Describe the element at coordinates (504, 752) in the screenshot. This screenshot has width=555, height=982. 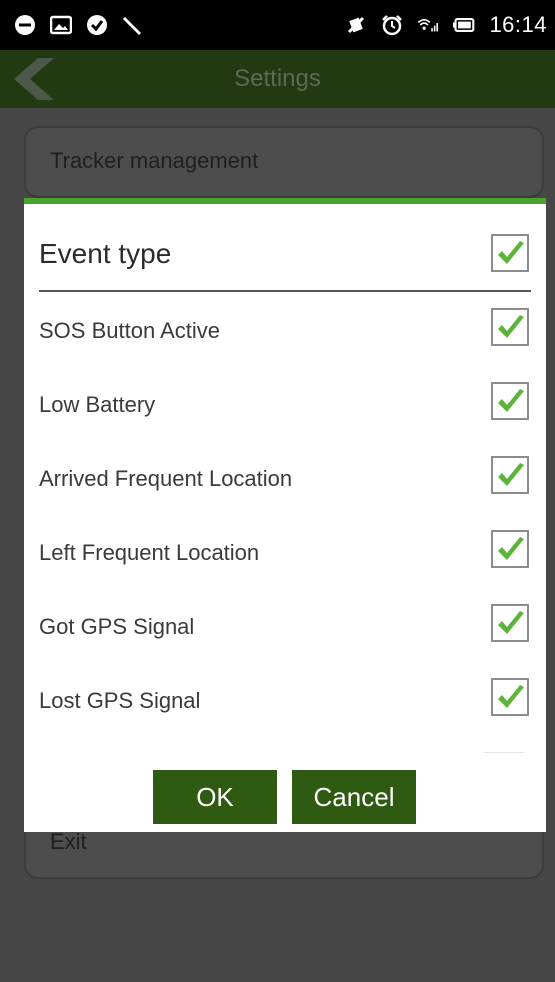
I see `scroll-divider` at that location.